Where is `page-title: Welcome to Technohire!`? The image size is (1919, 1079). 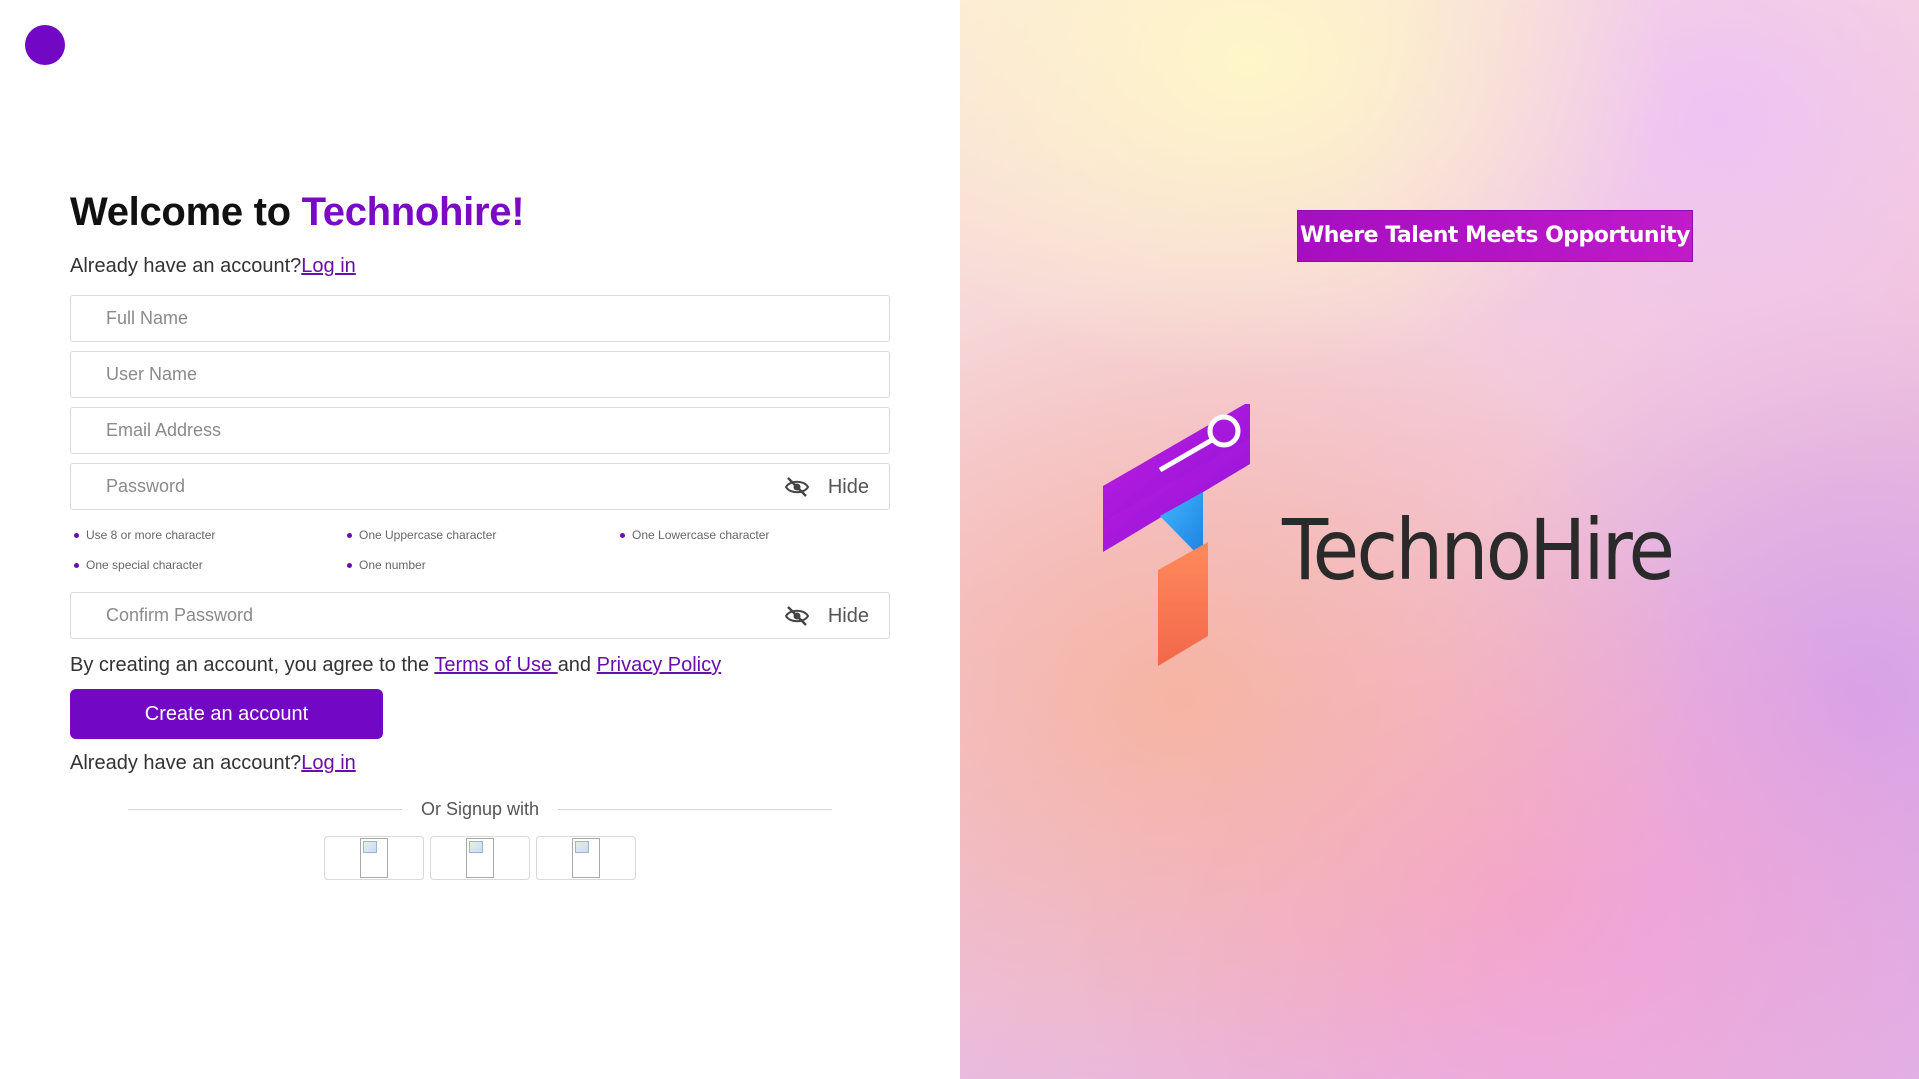 page-title: Welcome to Technohire! is located at coordinates (480, 212).